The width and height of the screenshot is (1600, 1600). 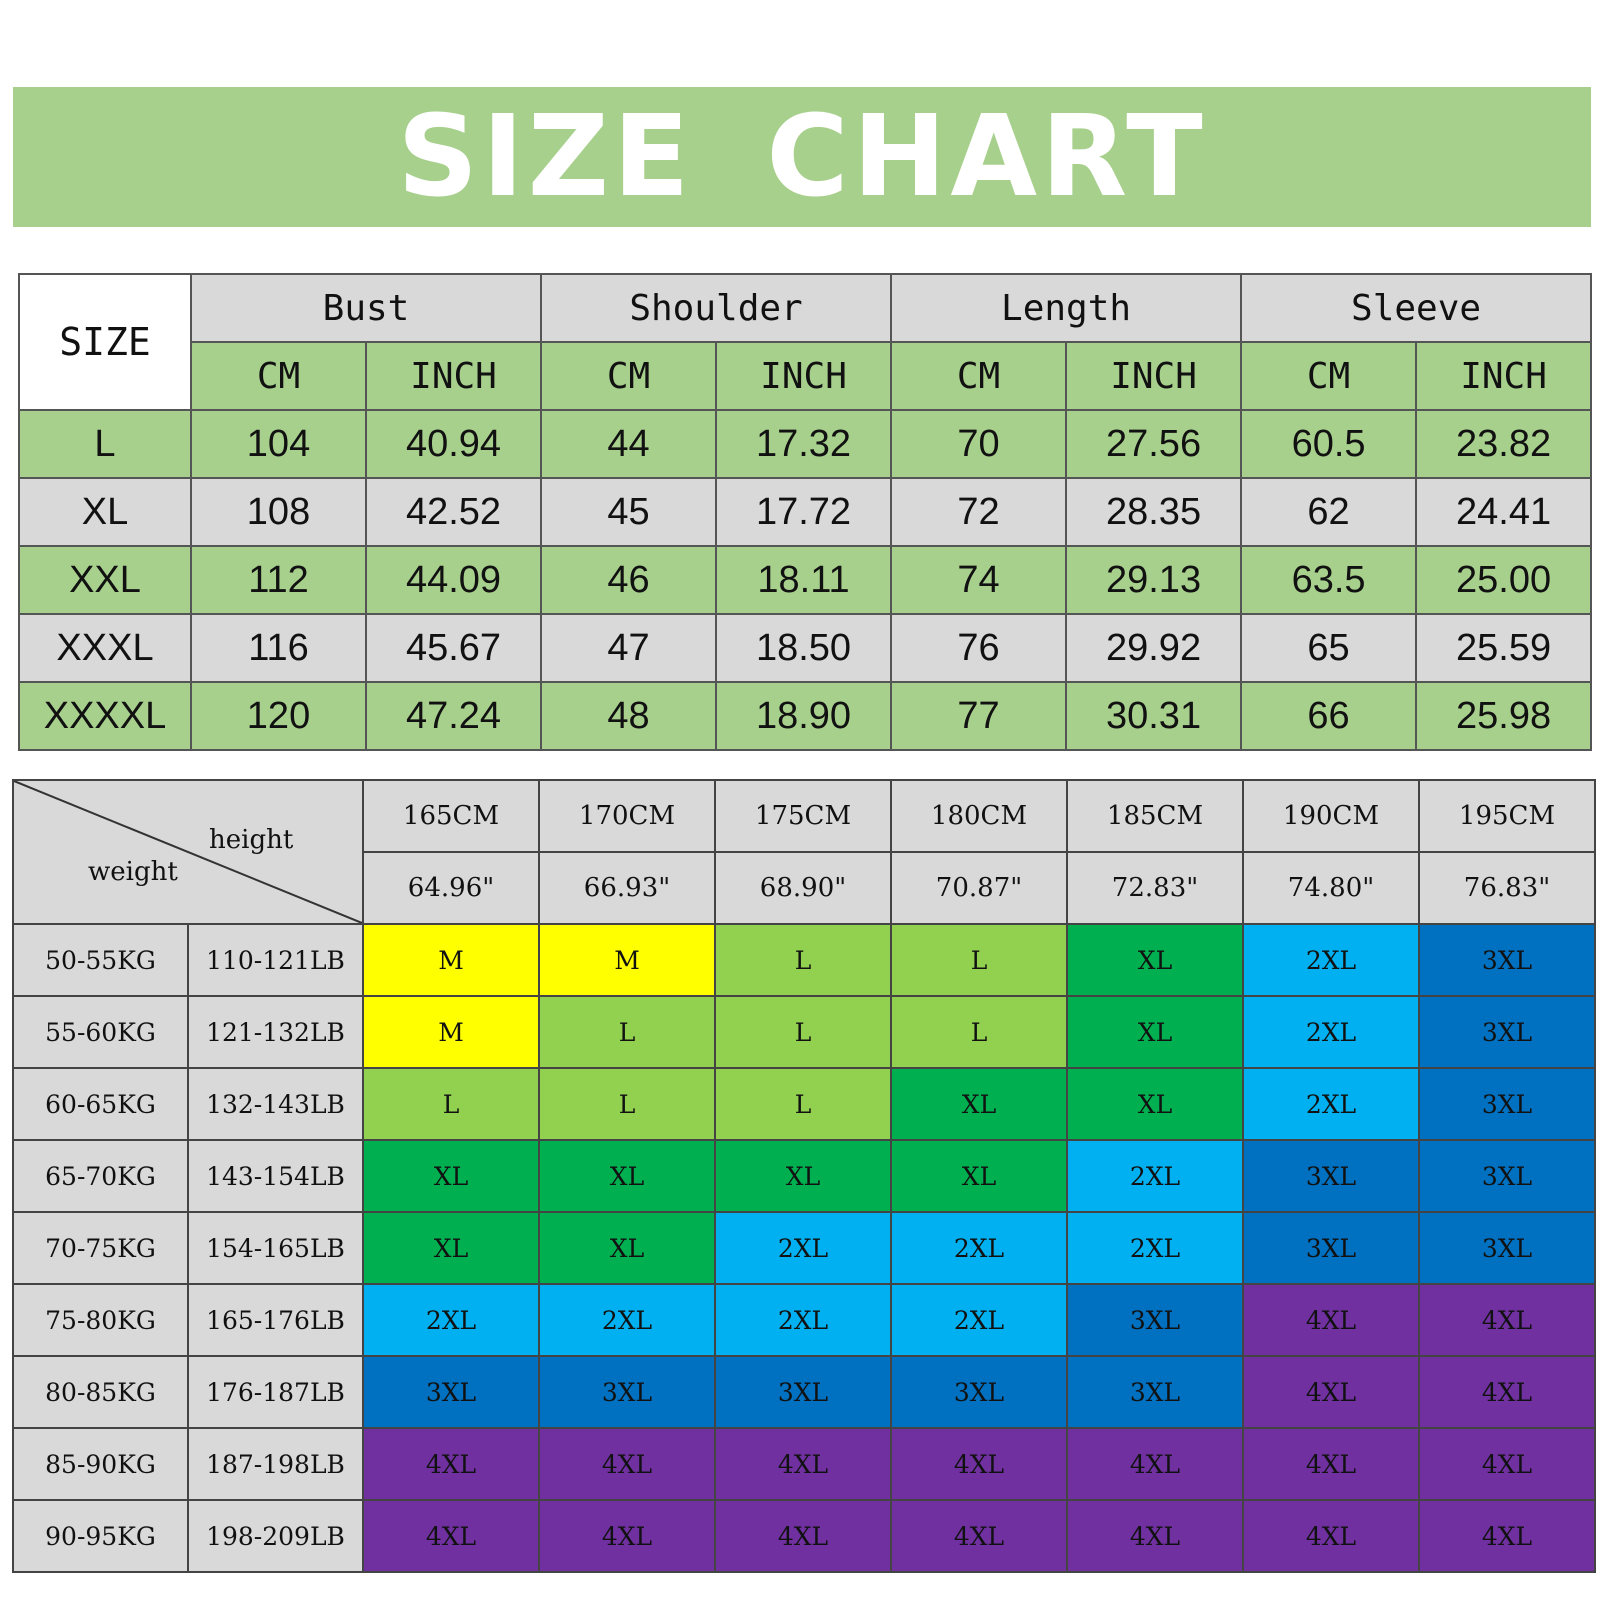 I want to click on weight-kg-label: 90-95KG, so click(x=100, y=1536).